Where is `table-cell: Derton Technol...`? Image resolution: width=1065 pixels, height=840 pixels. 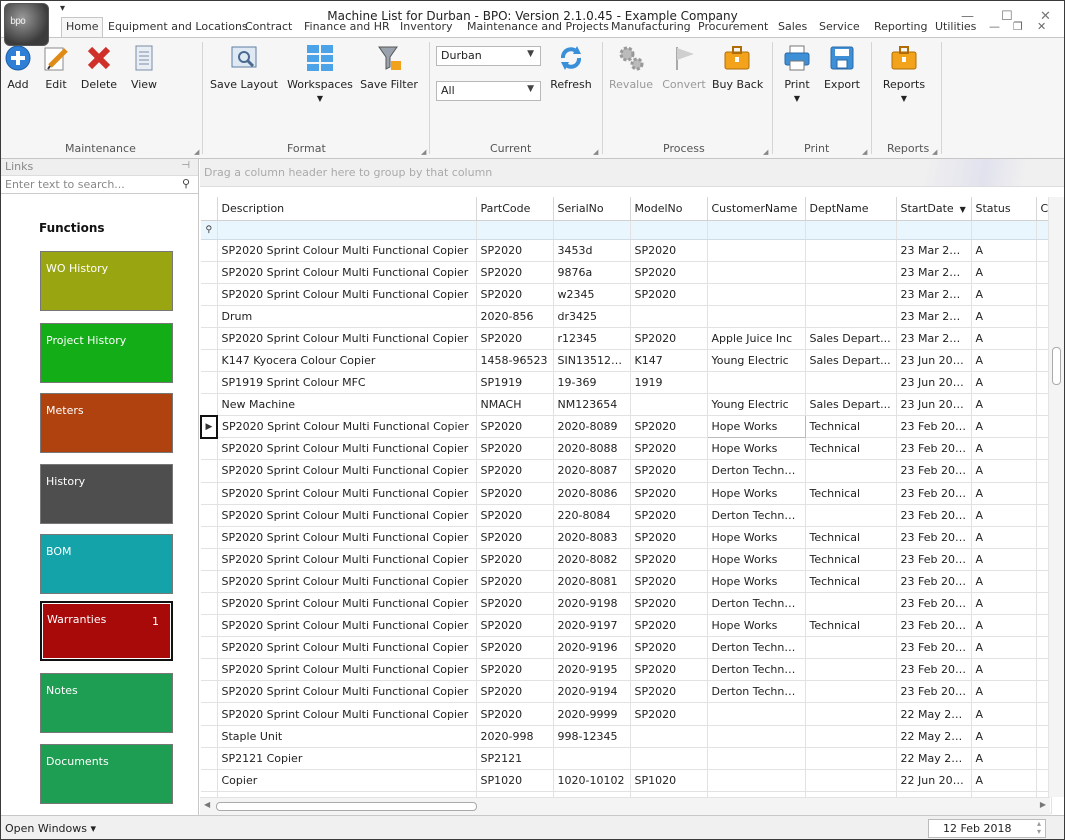
table-cell: Derton Technol... is located at coordinates (756, 604).